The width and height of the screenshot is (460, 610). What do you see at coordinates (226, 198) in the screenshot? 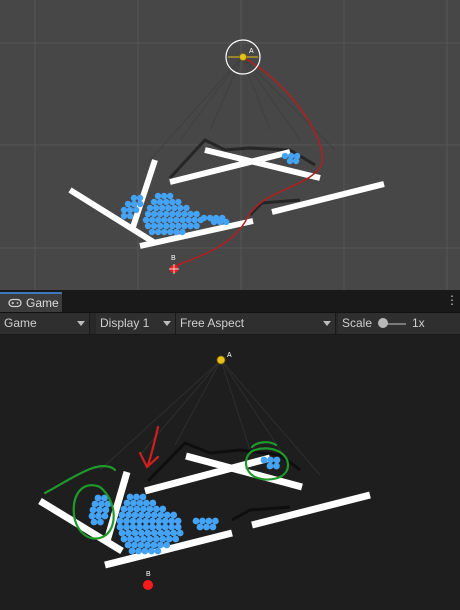
I see `scene-bars` at bounding box center [226, 198].